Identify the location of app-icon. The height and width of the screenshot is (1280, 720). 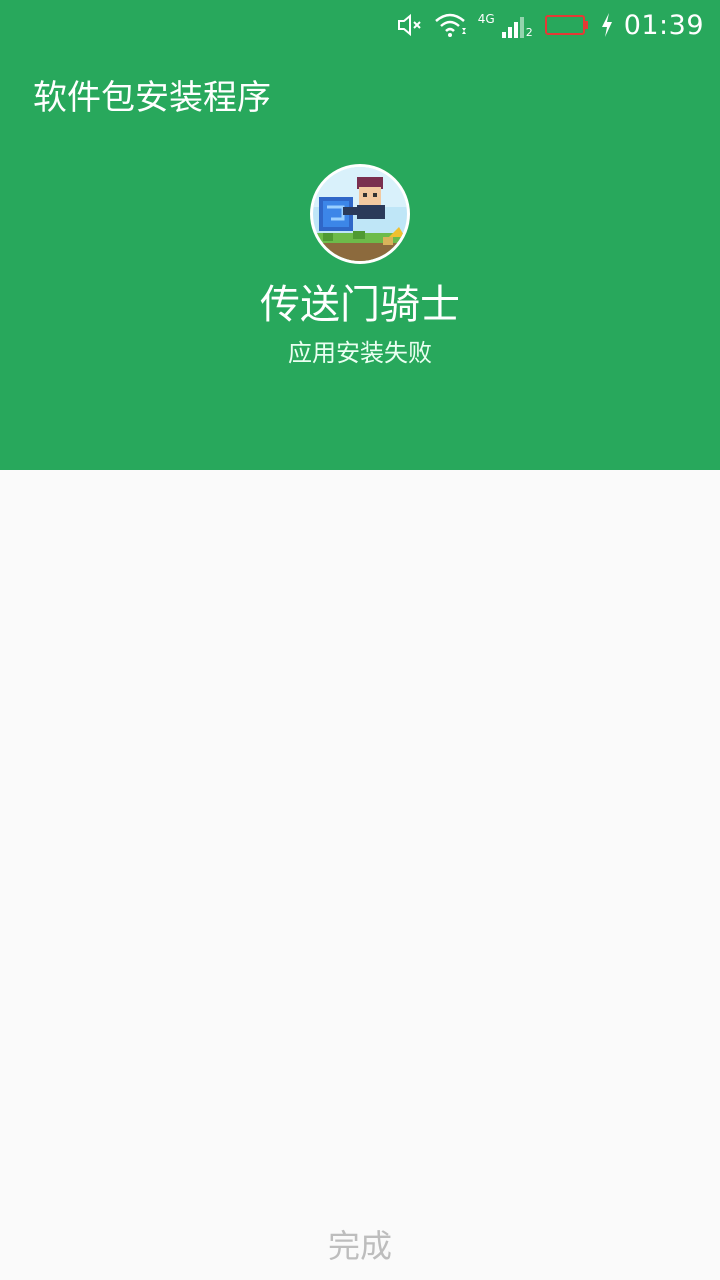
(360, 214).